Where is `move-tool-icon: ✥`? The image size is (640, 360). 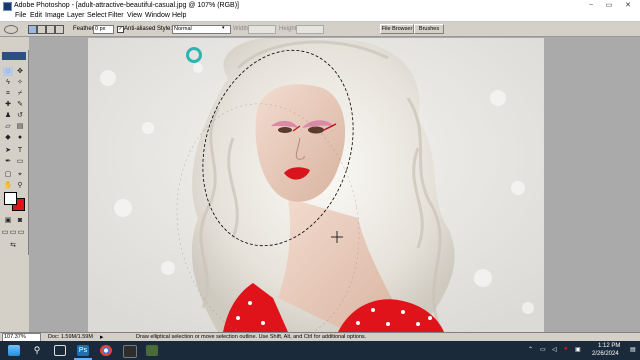 move-tool-icon: ✥ is located at coordinates (20, 71).